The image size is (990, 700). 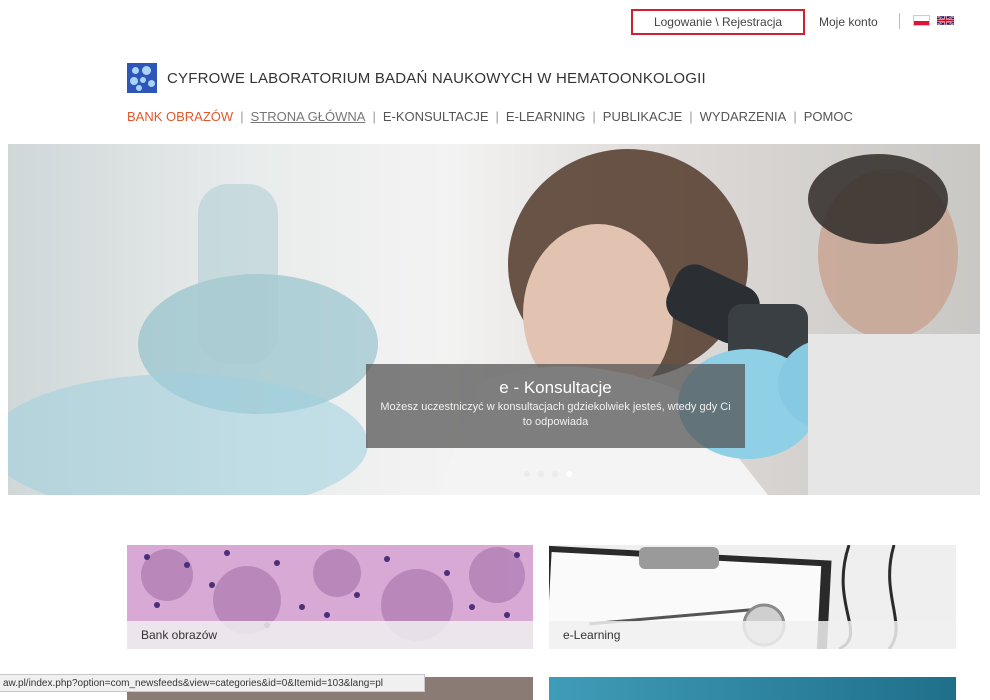 What do you see at coordinates (828, 116) in the screenshot?
I see `nav-item-pomoc: POMOC` at bounding box center [828, 116].